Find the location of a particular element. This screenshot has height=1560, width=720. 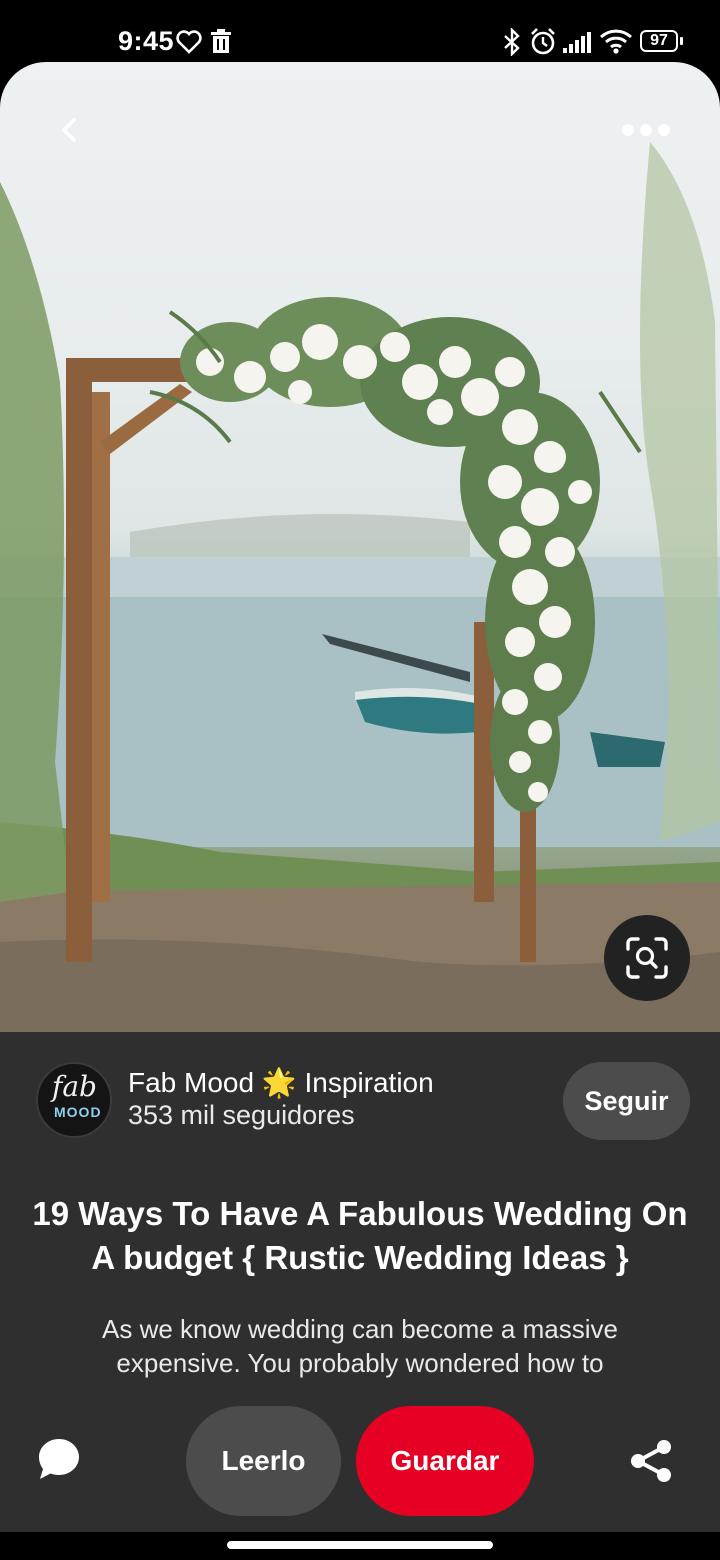

follow-button: Seguir is located at coordinates (626, 1101).